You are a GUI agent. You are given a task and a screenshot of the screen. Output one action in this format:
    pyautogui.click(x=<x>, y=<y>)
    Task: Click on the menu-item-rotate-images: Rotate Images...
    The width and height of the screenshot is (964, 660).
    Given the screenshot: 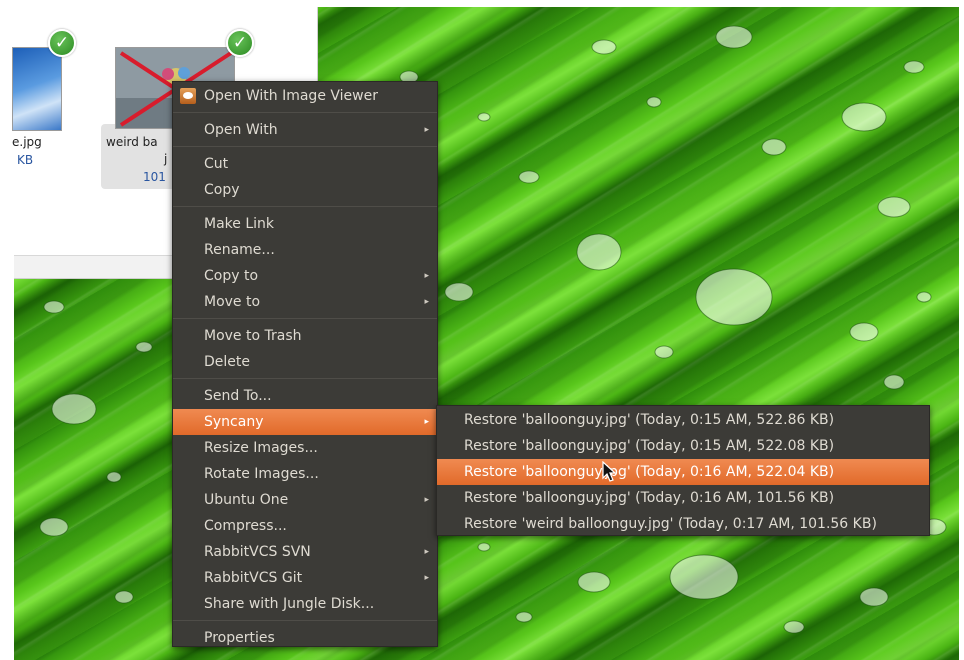 What is the action you would take?
    pyautogui.click(x=305, y=474)
    